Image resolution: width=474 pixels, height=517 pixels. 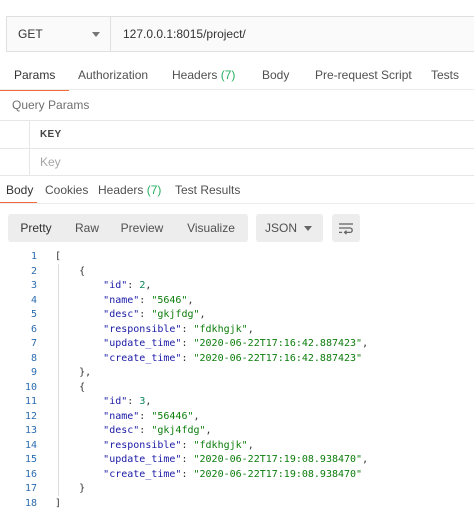 I want to click on code-text: {, so click(x=70, y=388).